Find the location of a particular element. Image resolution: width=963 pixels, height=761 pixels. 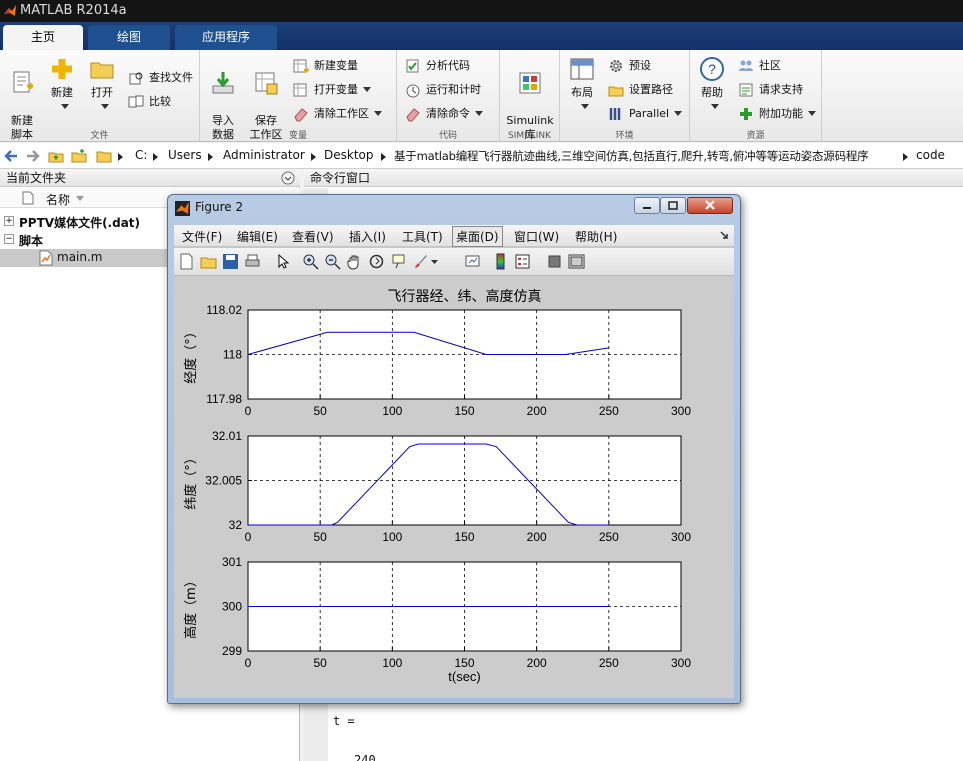

breadcrumb-separator-icon is located at coordinates (383, 157).